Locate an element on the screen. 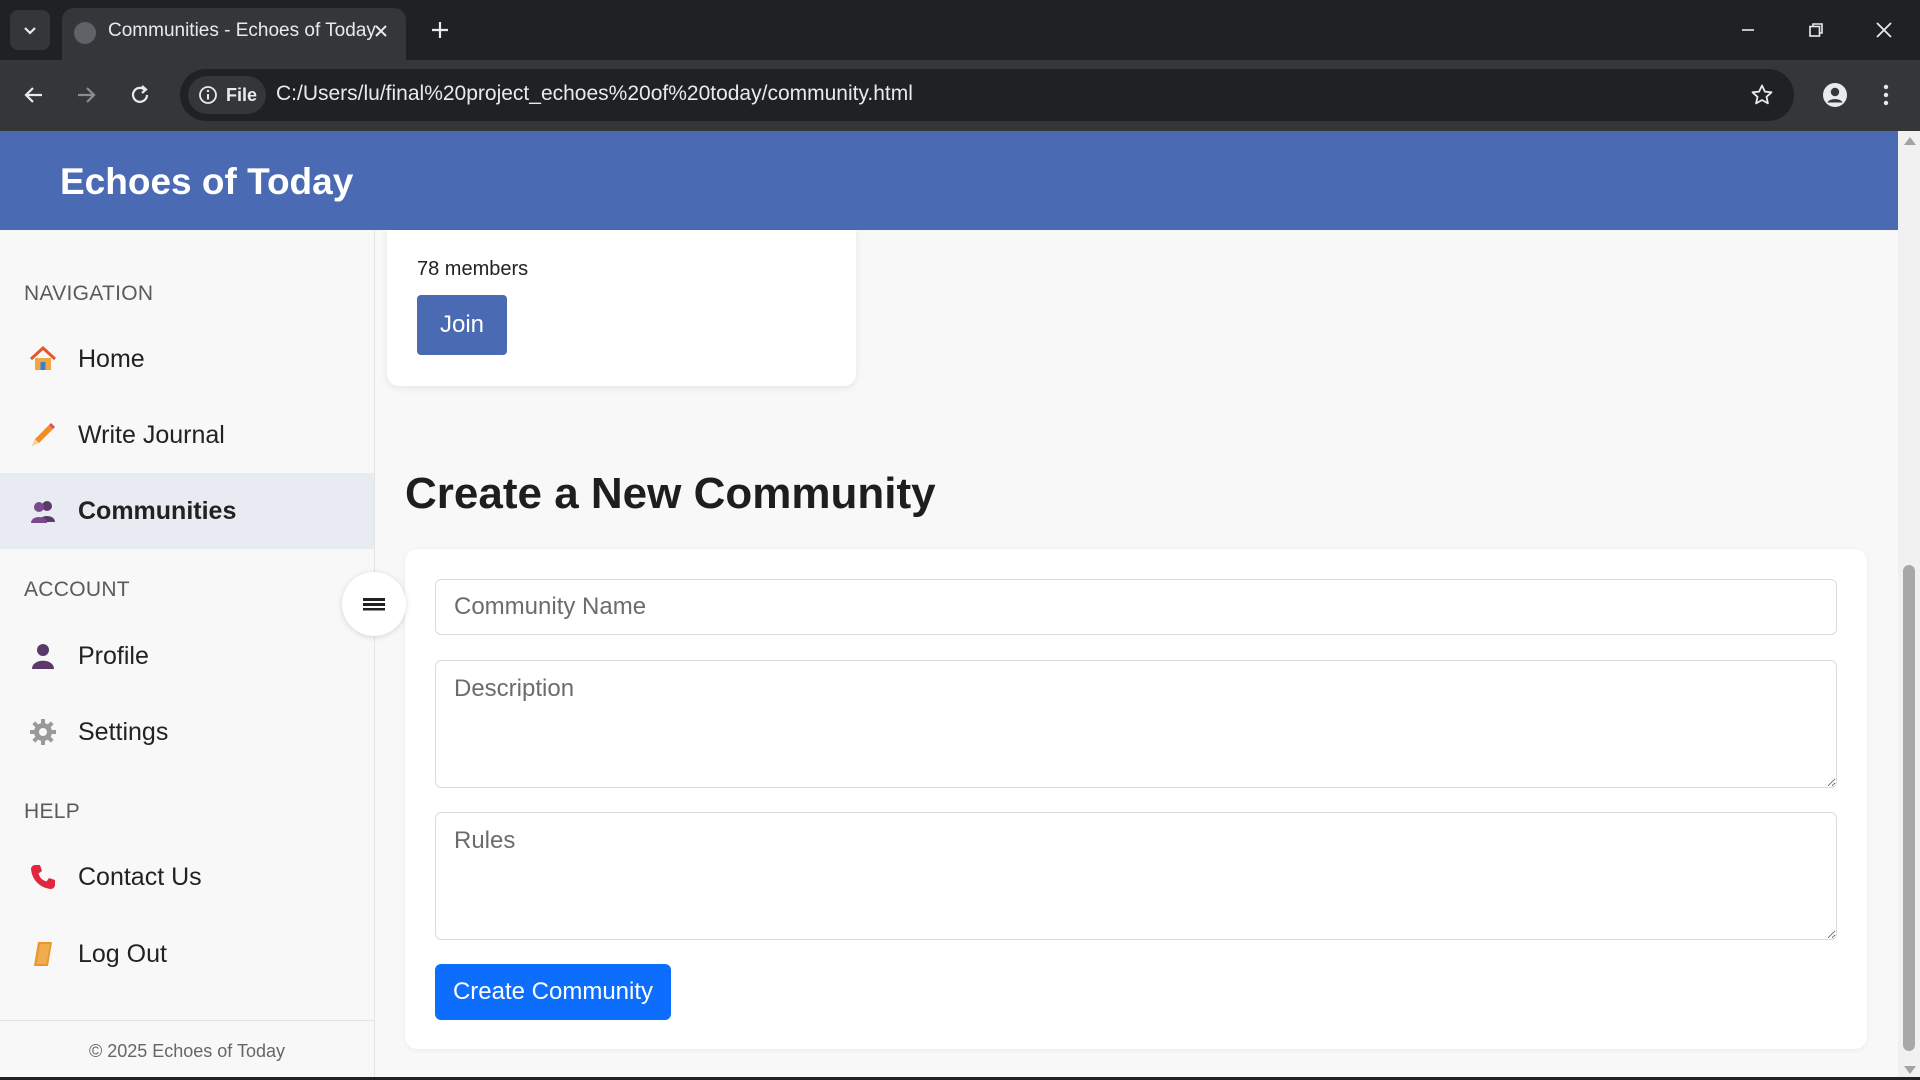 The width and height of the screenshot is (1920, 1080). more-vertical-icon is located at coordinates (1886, 95).